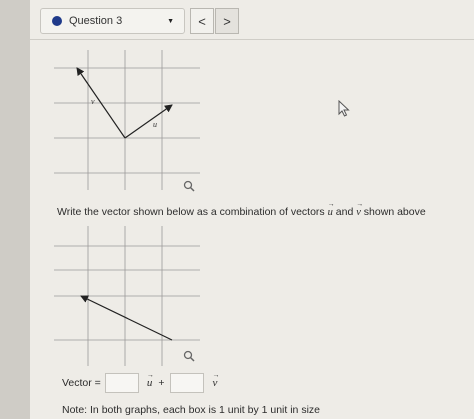 This screenshot has width=474, height=419. Describe the element at coordinates (187, 383) in the screenshot. I see `v-coefficient-input` at that location.